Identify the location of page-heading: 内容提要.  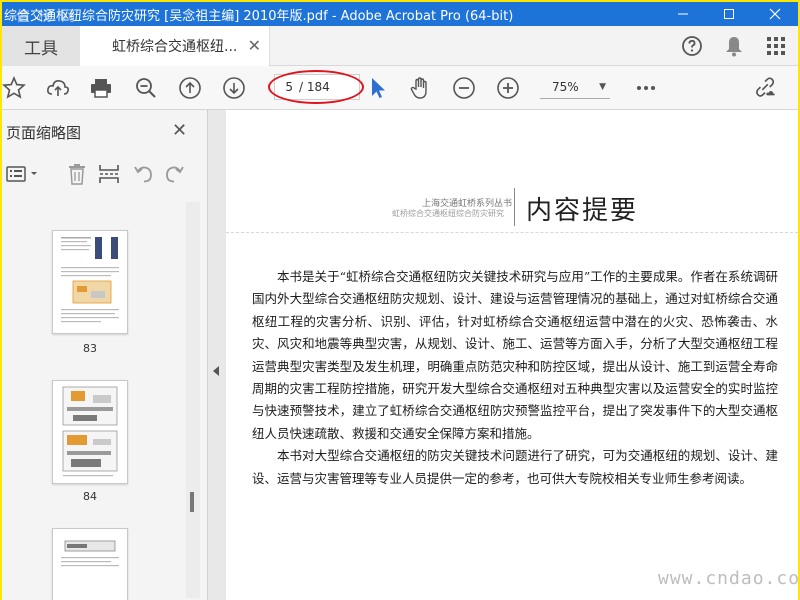
(582, 211).